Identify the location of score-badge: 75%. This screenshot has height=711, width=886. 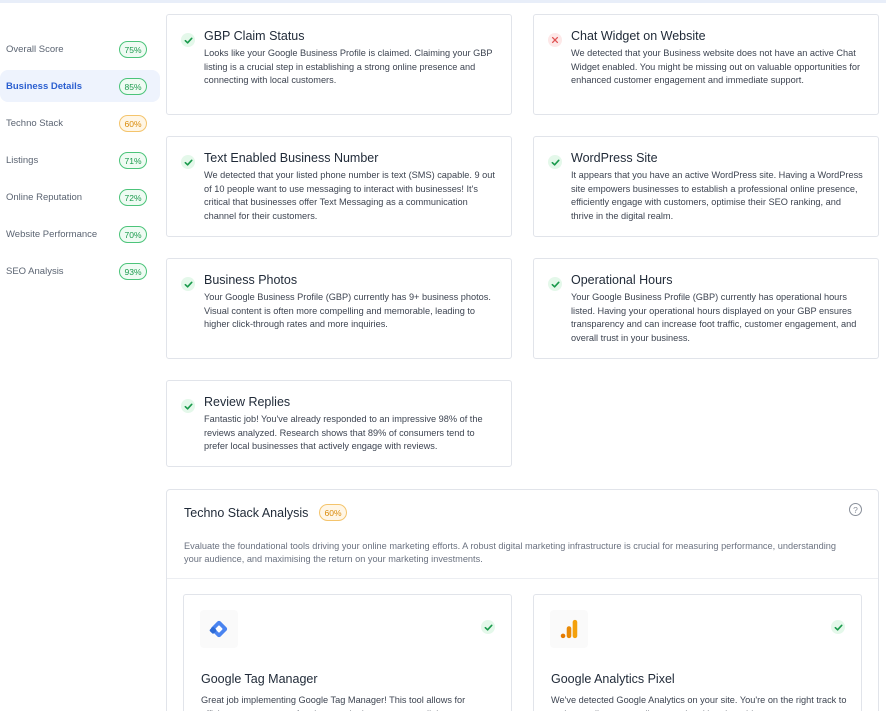
(133, 49).